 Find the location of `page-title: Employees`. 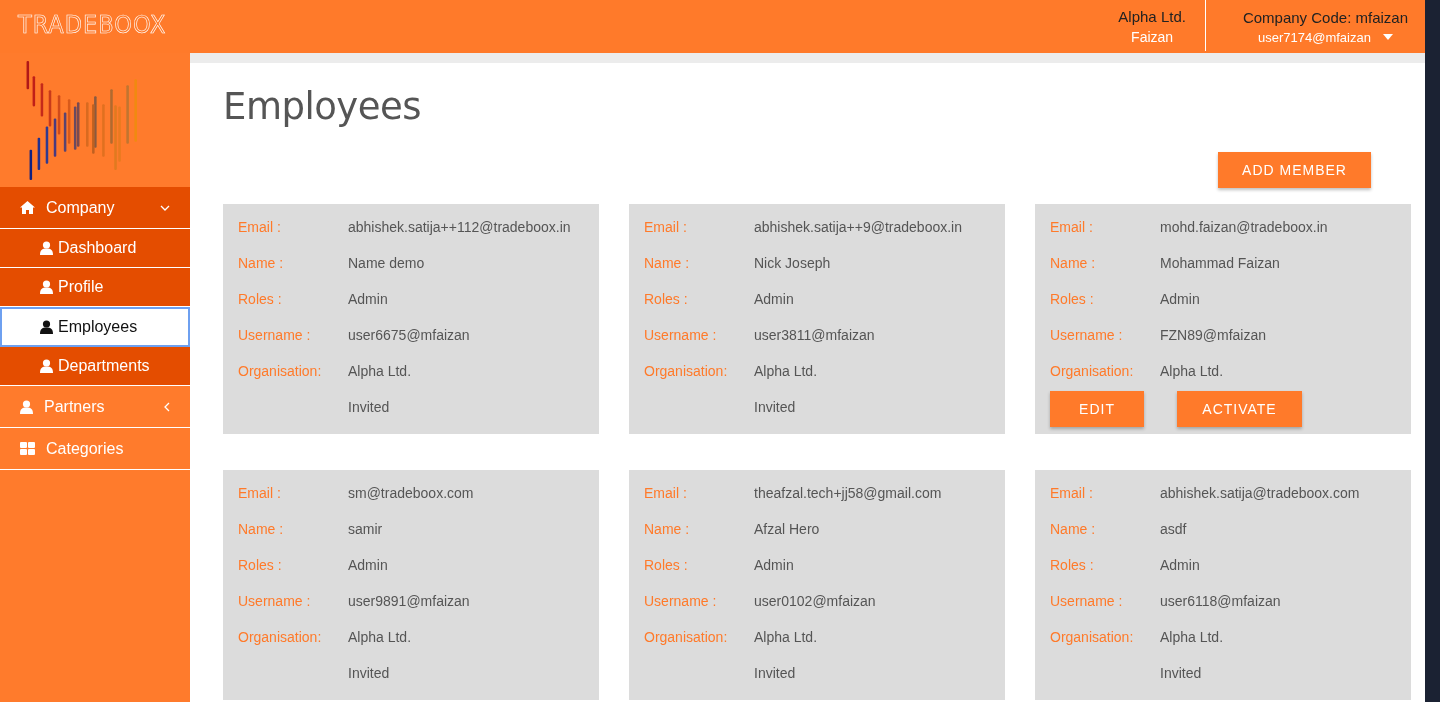

page-title: Employees is located at coordinates (323, 106).